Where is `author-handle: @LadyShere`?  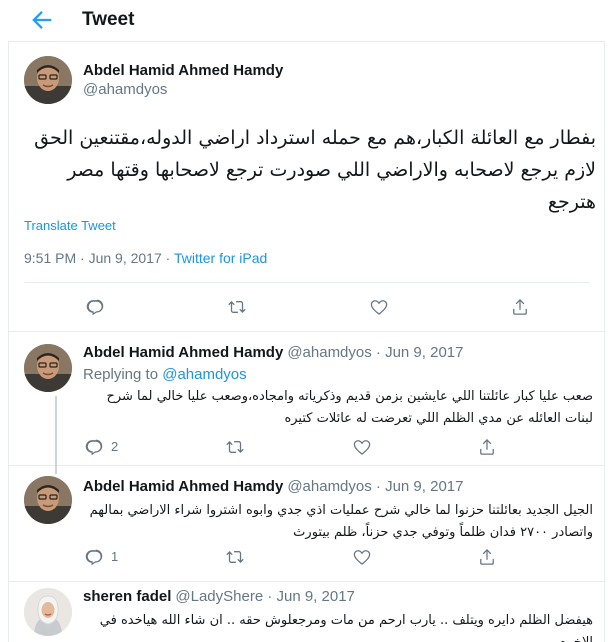
author-handle: @LadyShere is located at coordinates (219, 596).